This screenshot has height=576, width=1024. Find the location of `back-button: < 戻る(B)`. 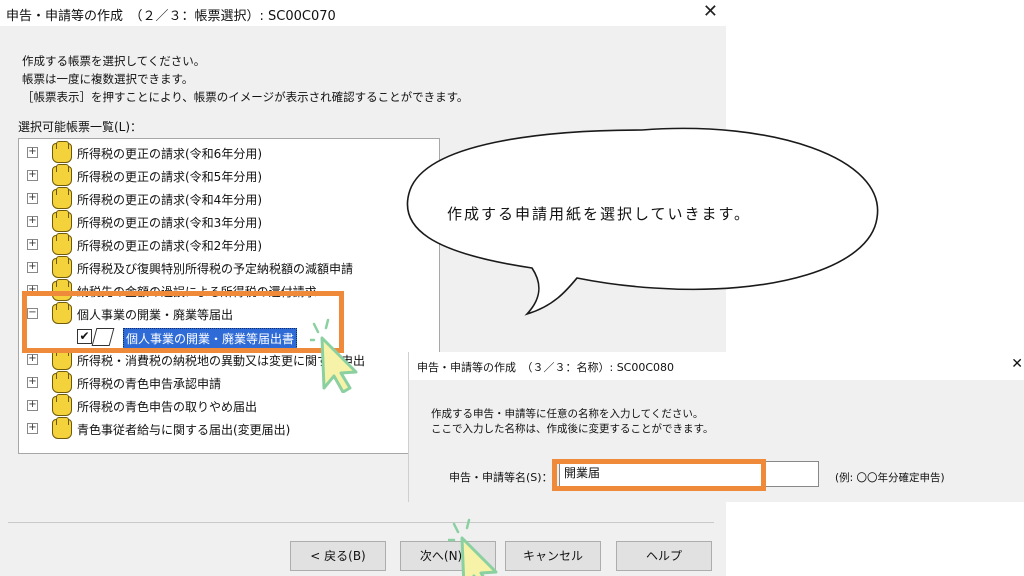

back-button: < 戻る(B) is located at coordinates (338, 556).